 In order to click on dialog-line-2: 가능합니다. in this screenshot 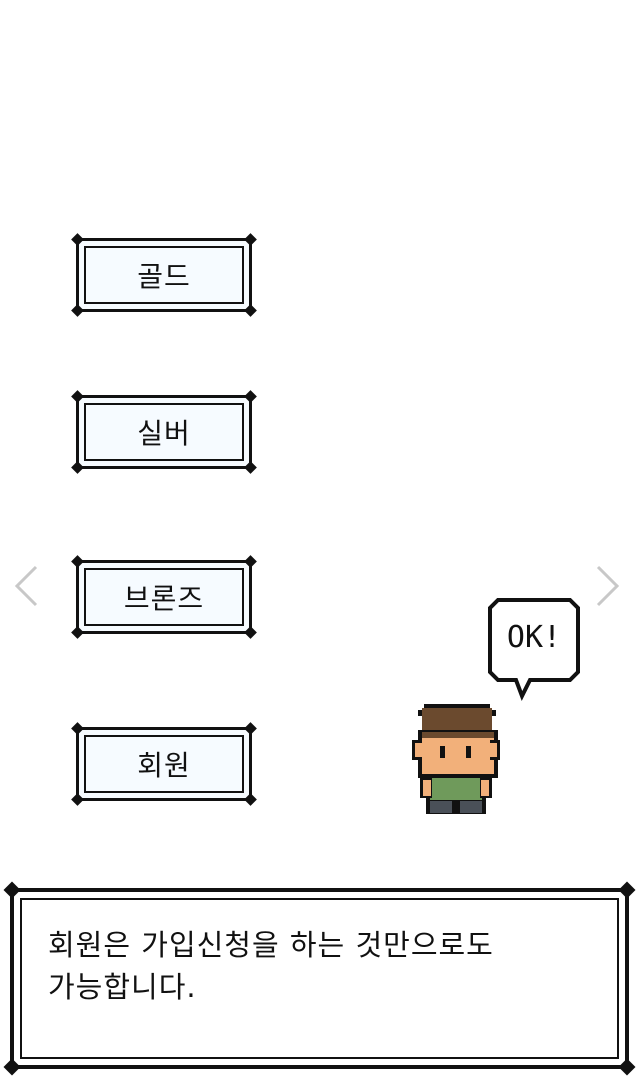, I will do `click(122, 987)`.